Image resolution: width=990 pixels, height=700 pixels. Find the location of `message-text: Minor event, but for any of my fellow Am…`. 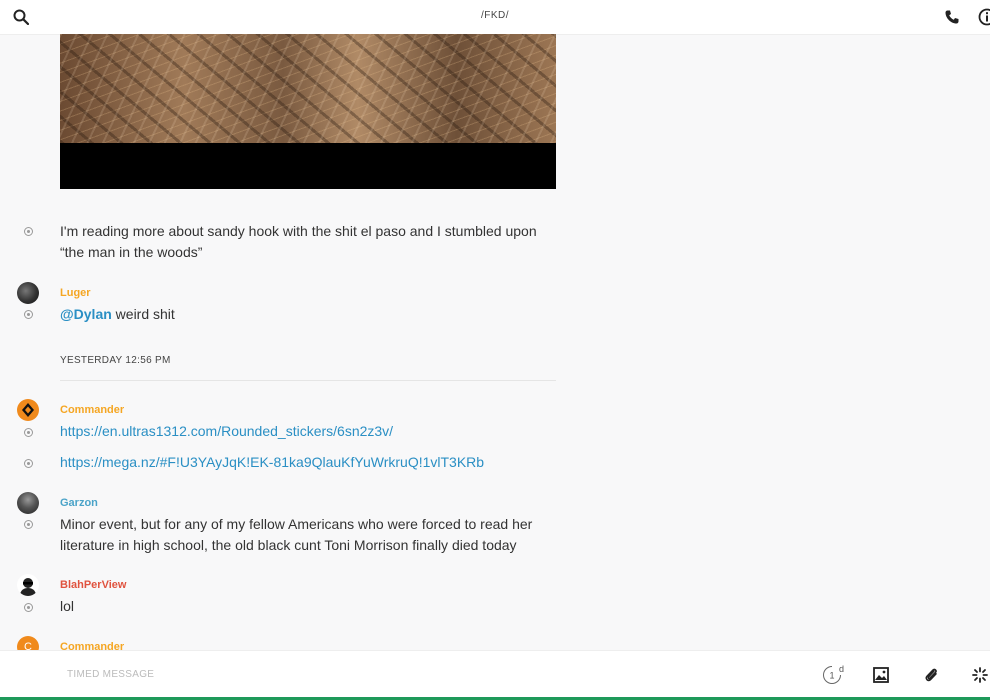

message-text: Minor event, but for any of my fellow Am… is located at coordinates (296, 534).